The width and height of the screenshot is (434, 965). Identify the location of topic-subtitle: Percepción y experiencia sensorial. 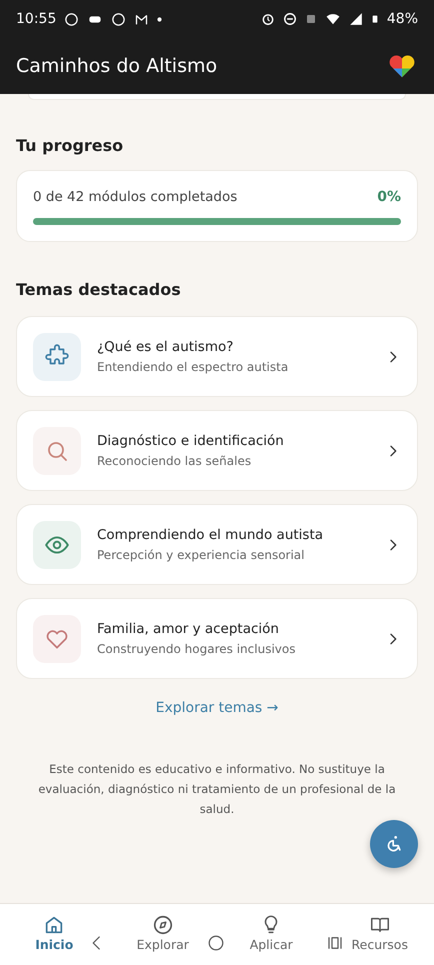
(201, 555).